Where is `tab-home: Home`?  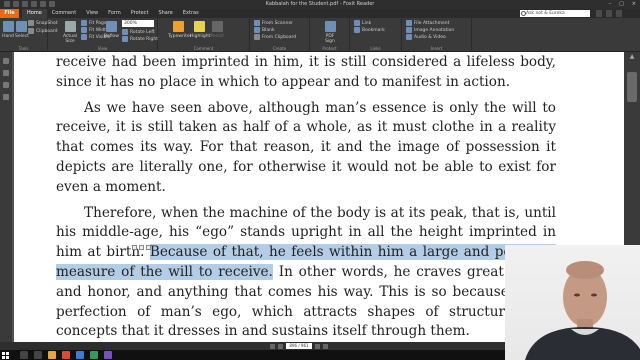
tab-home: Home is located at coordinates (34, 13).